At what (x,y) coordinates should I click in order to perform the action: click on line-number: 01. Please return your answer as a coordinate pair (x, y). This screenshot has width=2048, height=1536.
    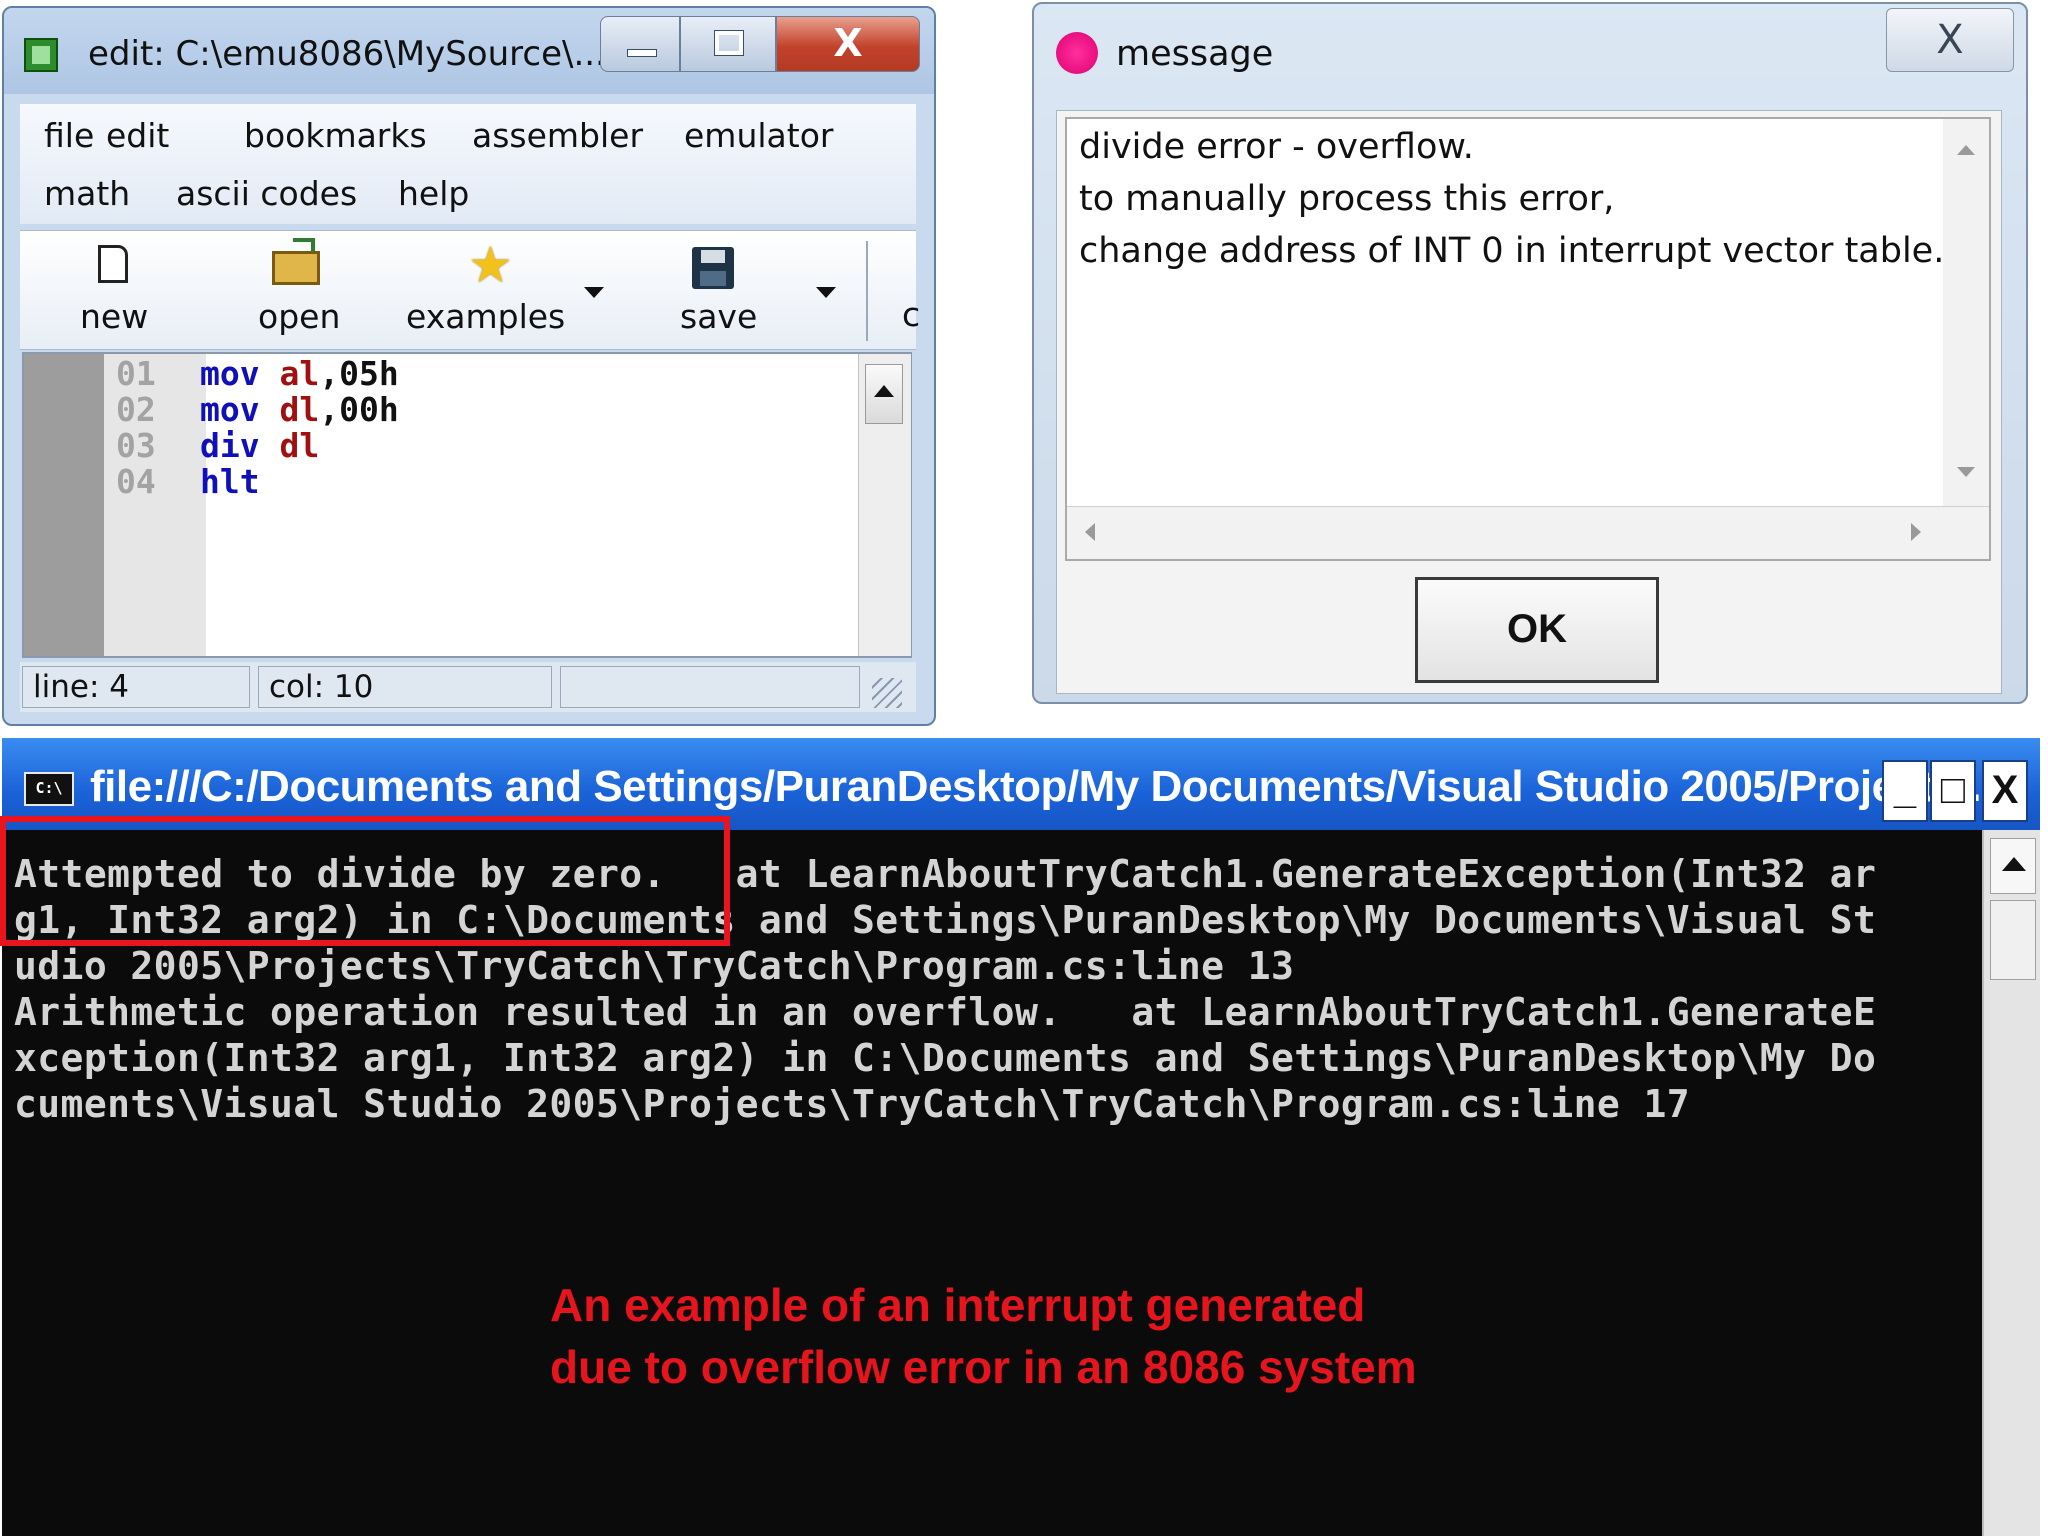
    Looking at the image, I should click on (136, 373).